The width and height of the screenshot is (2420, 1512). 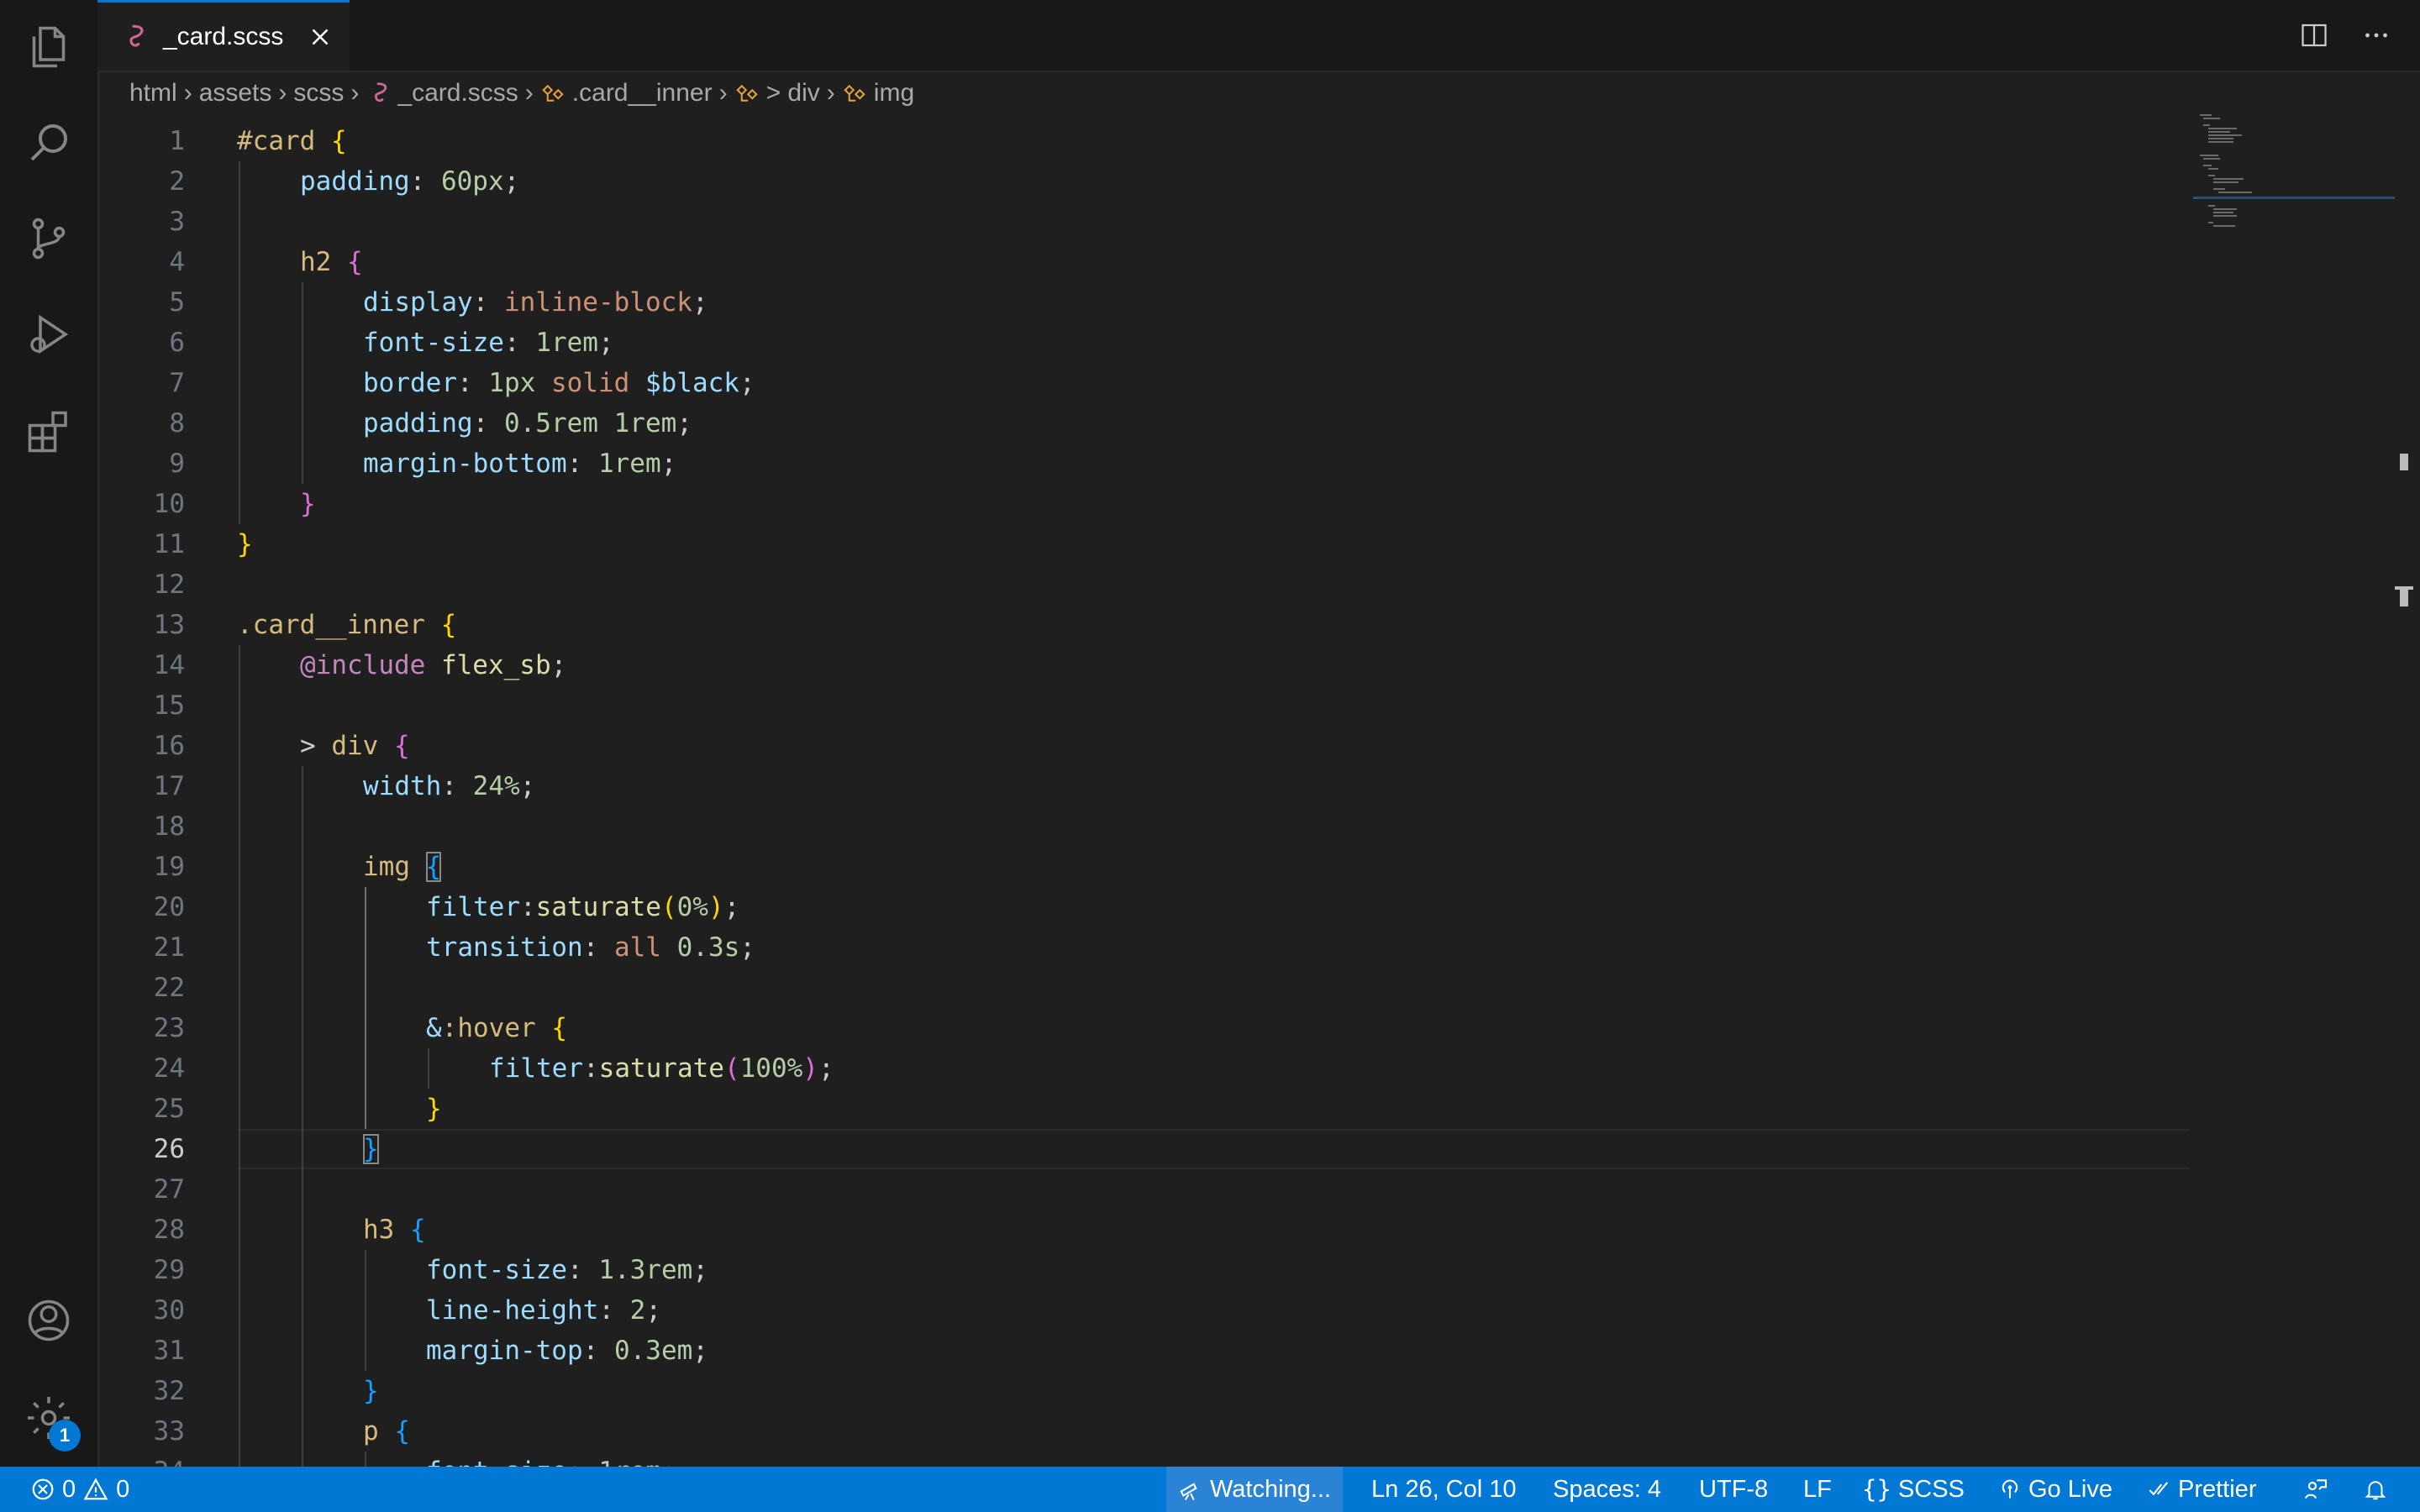 What do you see at coordinates (1143, 1459) in the screenshot?
I see `code-line: 34 font-size: 1rem;` at bounding box center [1143, 1459].